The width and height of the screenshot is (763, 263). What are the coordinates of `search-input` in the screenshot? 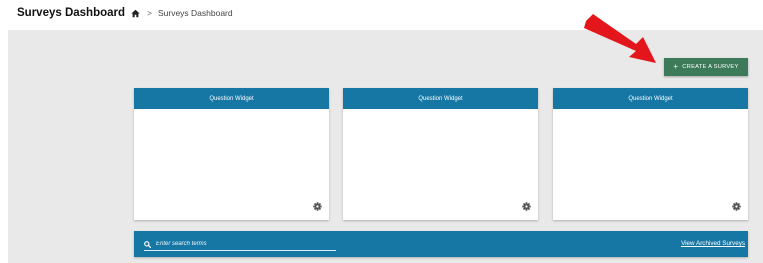 It's located at (241, 244).